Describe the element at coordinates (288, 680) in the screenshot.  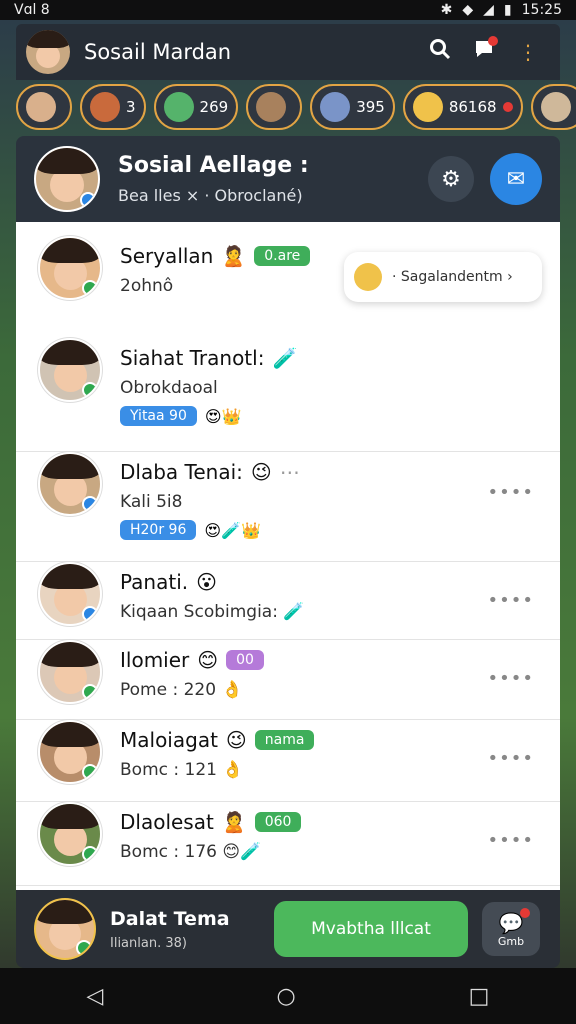
I see `list-item: Ilomier 😊 00 Pome : 220 👌 ••••` at that location.